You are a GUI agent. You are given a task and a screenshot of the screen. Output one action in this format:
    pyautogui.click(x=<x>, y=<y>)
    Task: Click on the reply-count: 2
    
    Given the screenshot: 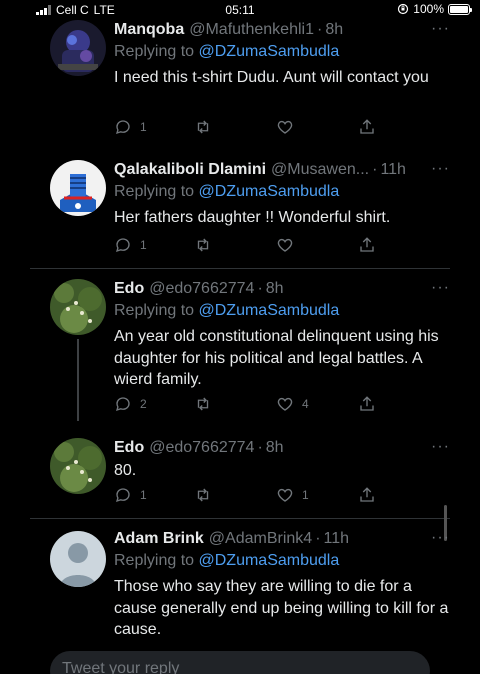 What is the action you would take?
    pyautogui.click(x=143, y=404)
    